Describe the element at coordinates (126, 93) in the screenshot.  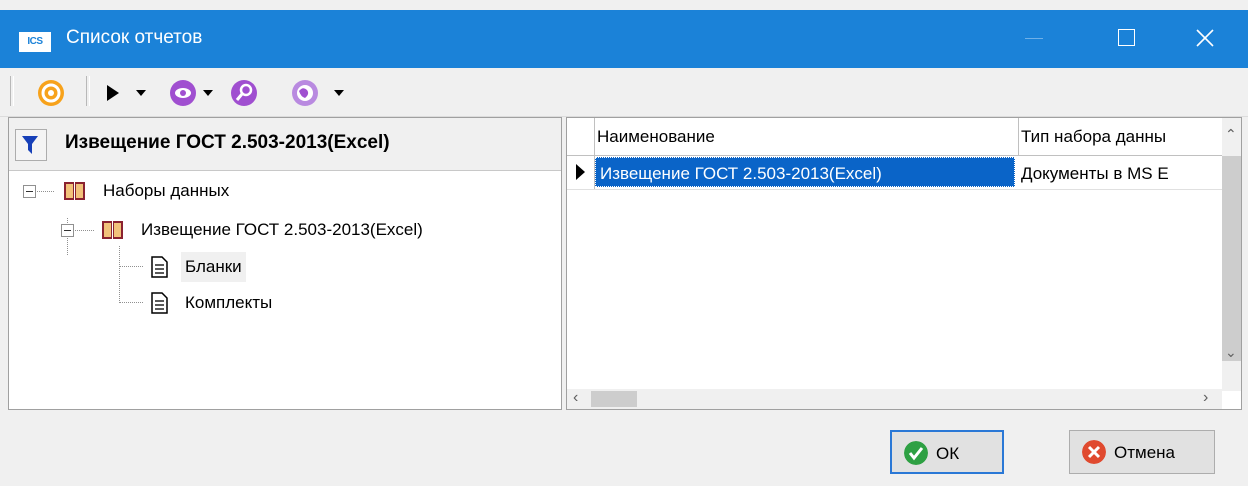
I see `play-icon` at that location.